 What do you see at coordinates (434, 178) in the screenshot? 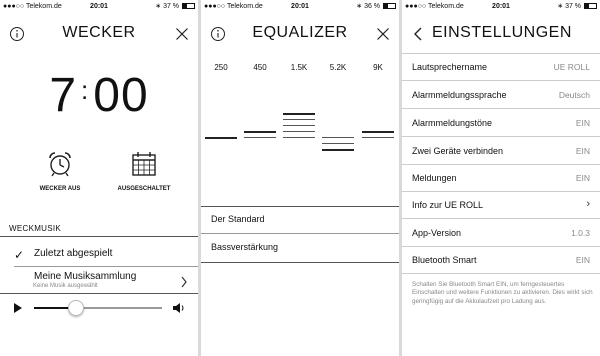
I see `settings-row-label: Meldungen` at bounding box center [434, 178].